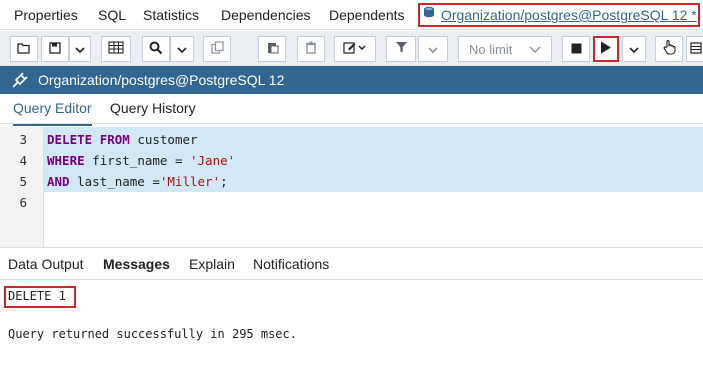  I want to click on status-message: Query returned successfully in 295 msec., so click(152, 334).